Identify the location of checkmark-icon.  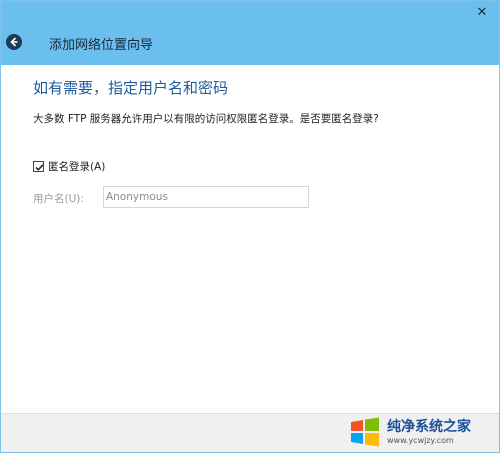
(39, 167).